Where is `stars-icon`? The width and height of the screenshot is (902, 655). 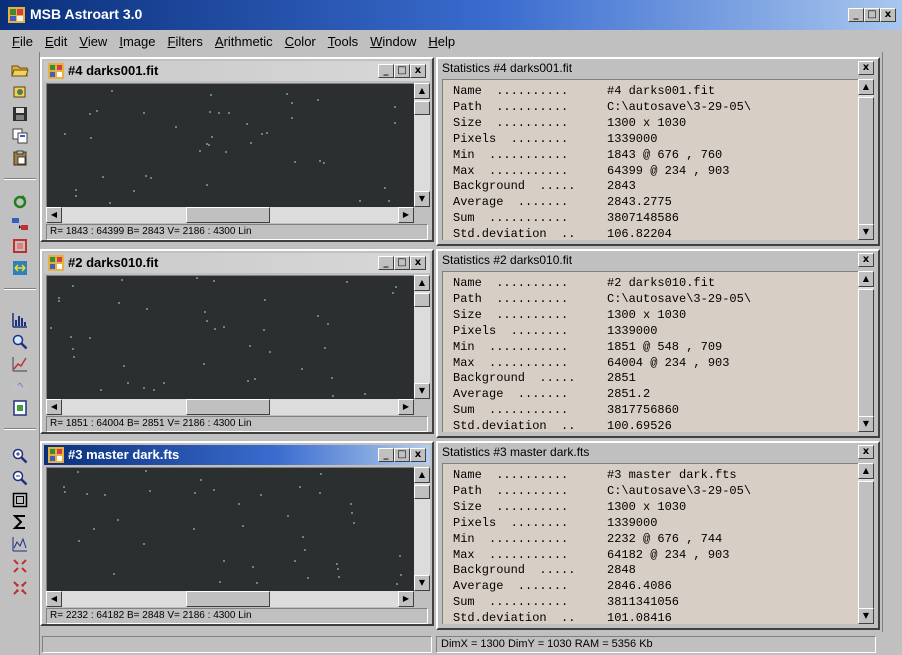 stars-icon is located at coordinates (20, 386).